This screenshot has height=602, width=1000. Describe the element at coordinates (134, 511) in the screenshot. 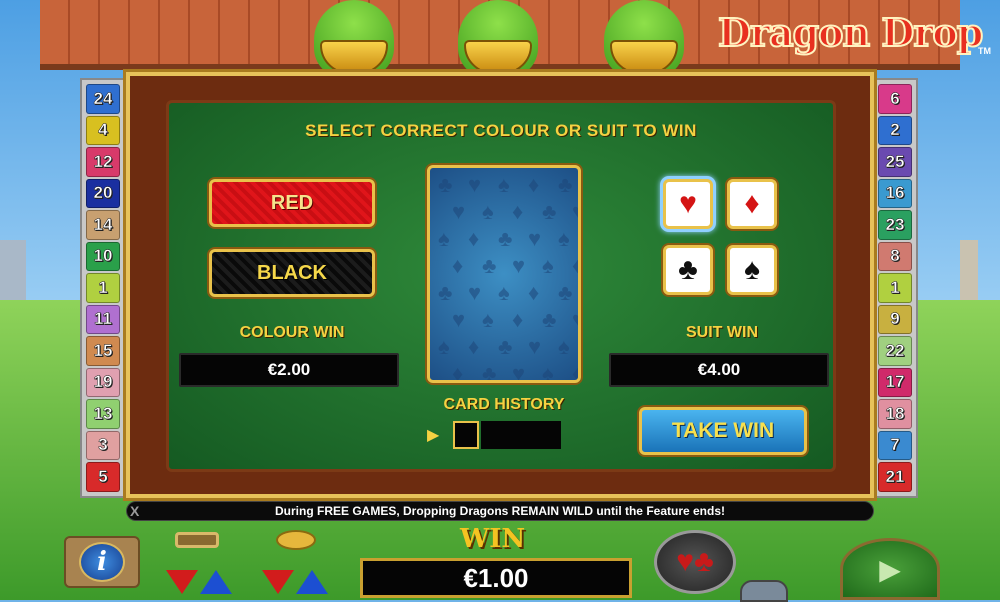

I see `ticker-close-icon: X` at that location.